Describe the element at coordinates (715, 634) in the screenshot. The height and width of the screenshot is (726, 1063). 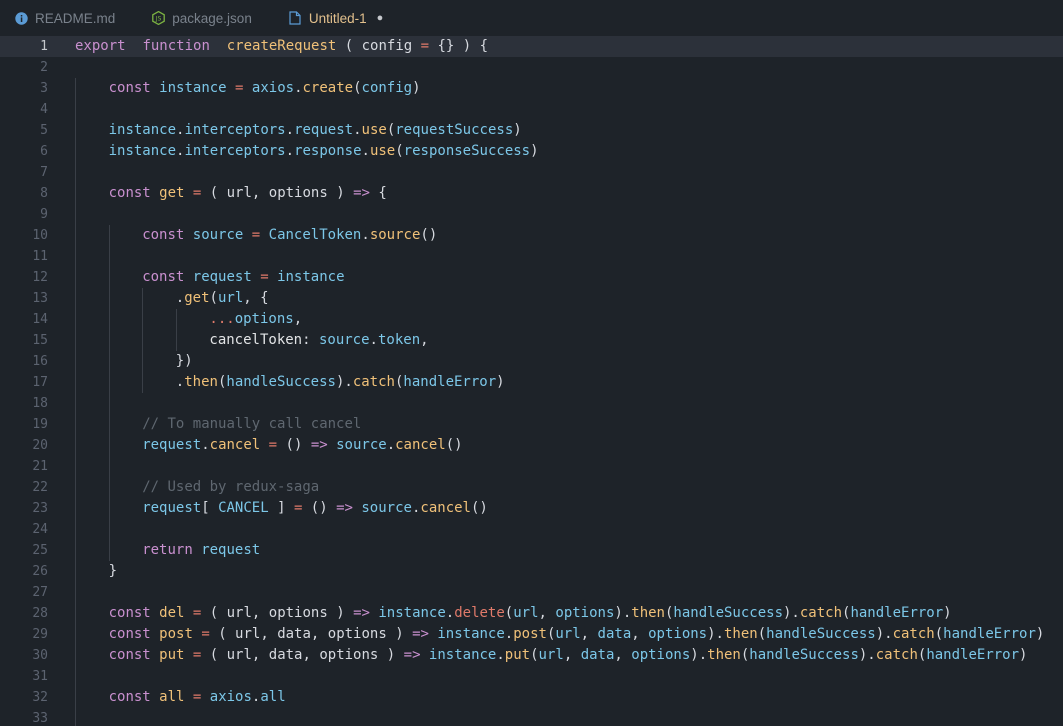
I see `code-token: ).` at that location.